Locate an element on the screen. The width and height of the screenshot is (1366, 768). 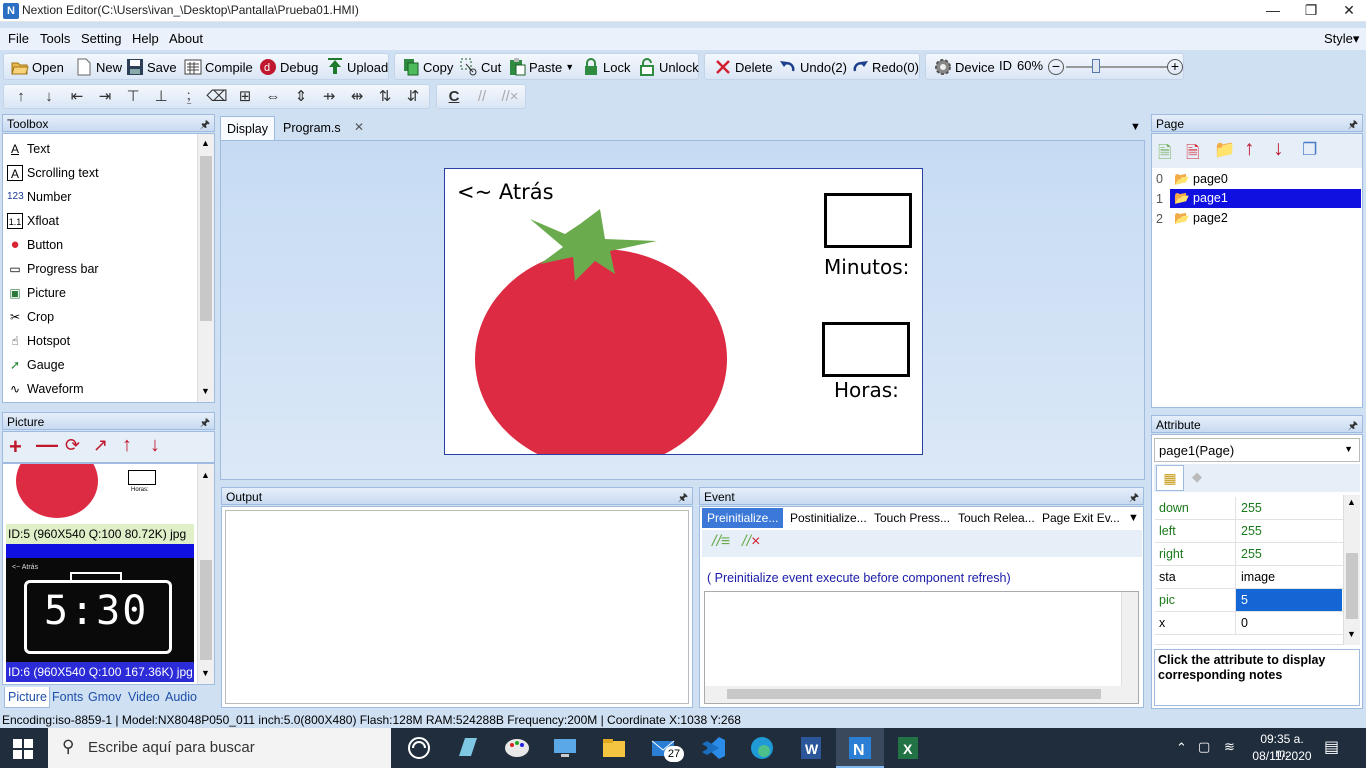
unlock-button: Unlock is located at coordinates (668, 67).